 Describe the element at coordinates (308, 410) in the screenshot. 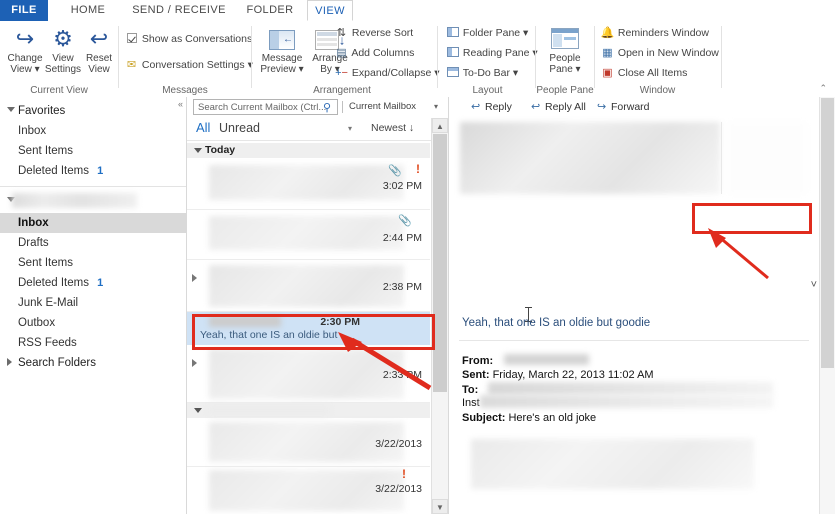

I see `group-header-older` at that location.